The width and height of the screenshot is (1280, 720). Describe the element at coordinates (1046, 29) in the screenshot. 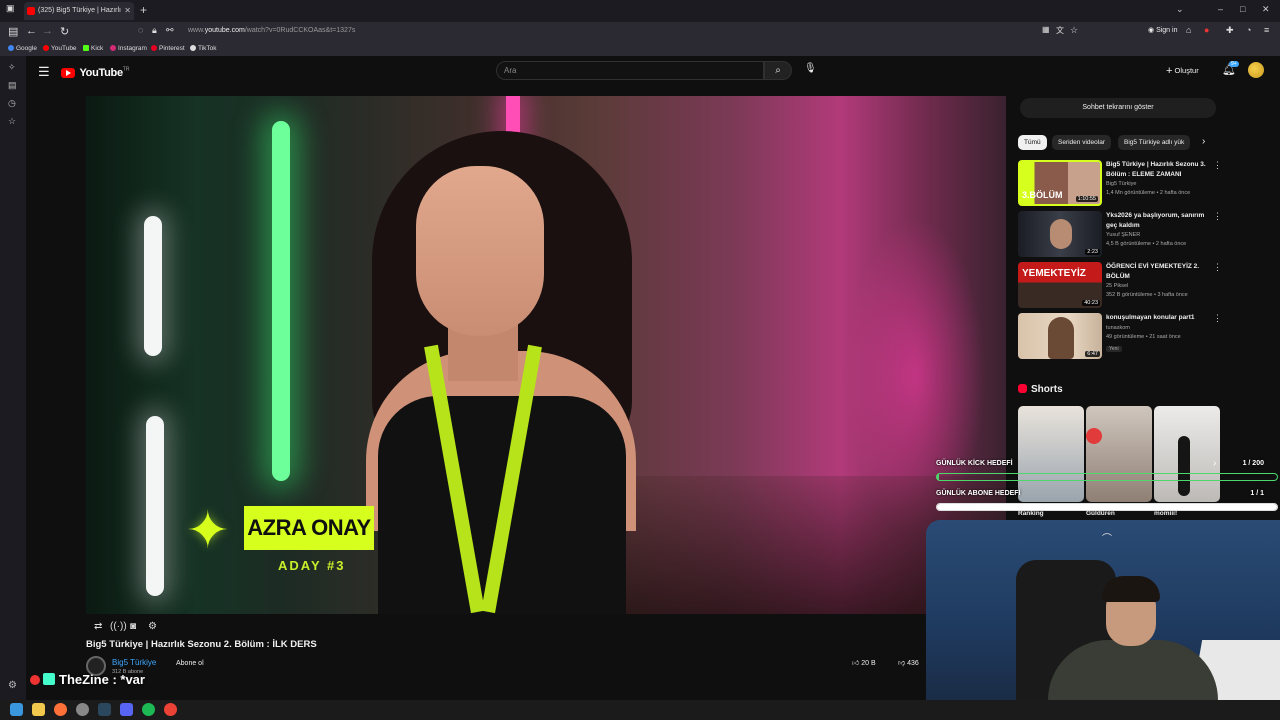

I see `screenshot-icon: ▦` at that location.